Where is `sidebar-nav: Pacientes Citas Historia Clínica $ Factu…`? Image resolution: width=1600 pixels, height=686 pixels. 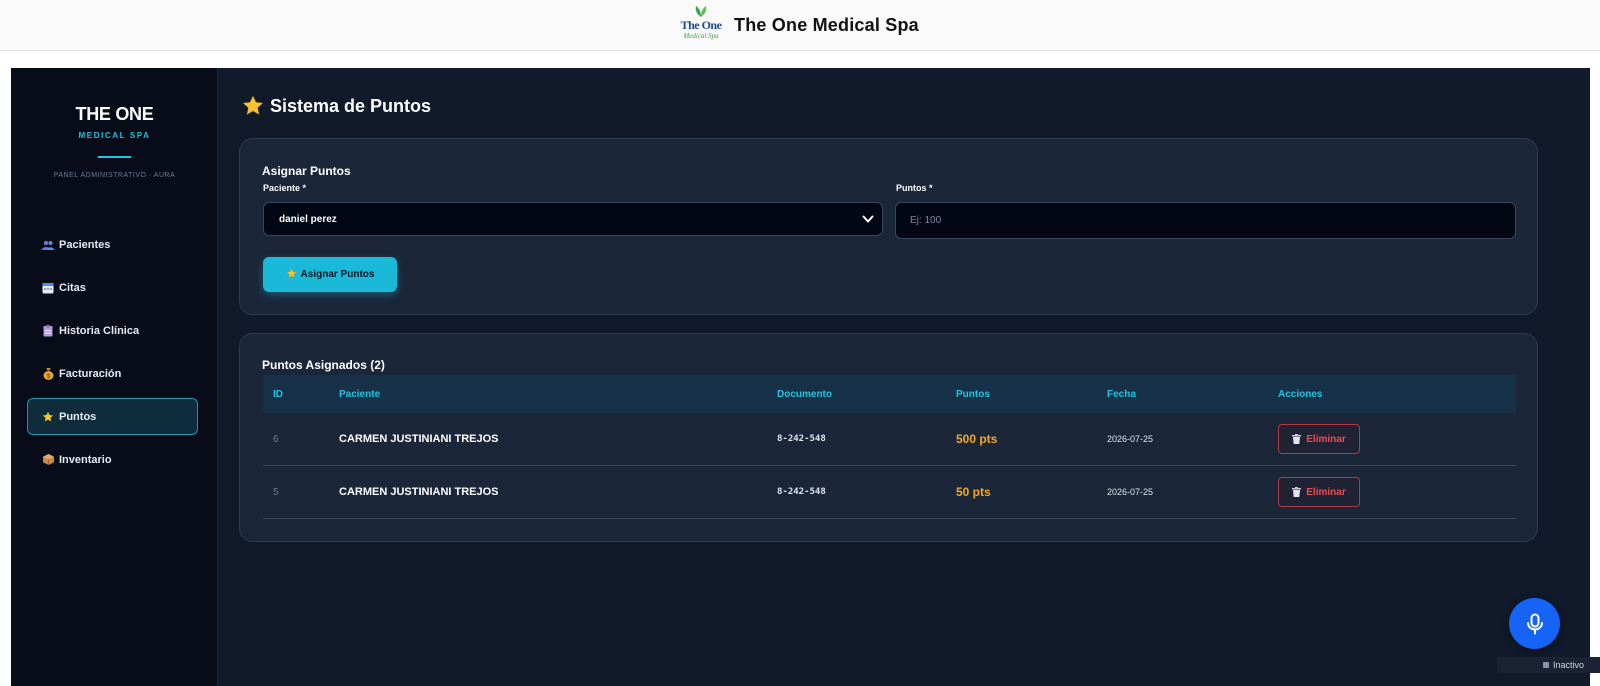 sidebar-nav: Pacientes Citas Historia Clínica $ Factu… is located at coordinates (112, 355).